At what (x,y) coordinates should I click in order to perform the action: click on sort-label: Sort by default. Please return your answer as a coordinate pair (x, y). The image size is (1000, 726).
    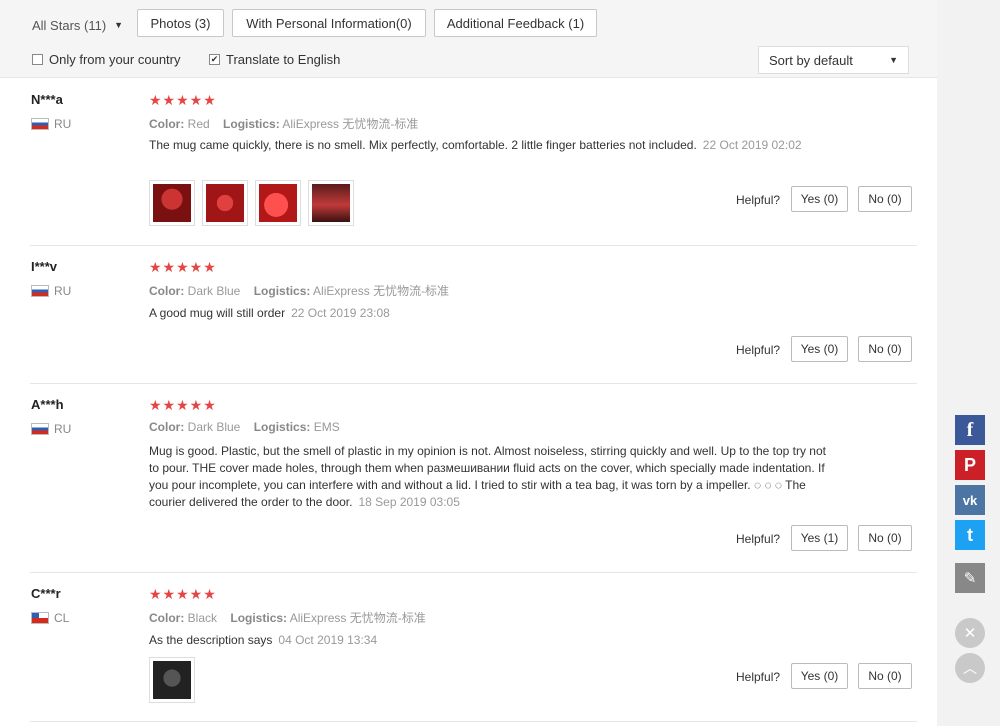
    Looking at the image, I should click on (811, 60).